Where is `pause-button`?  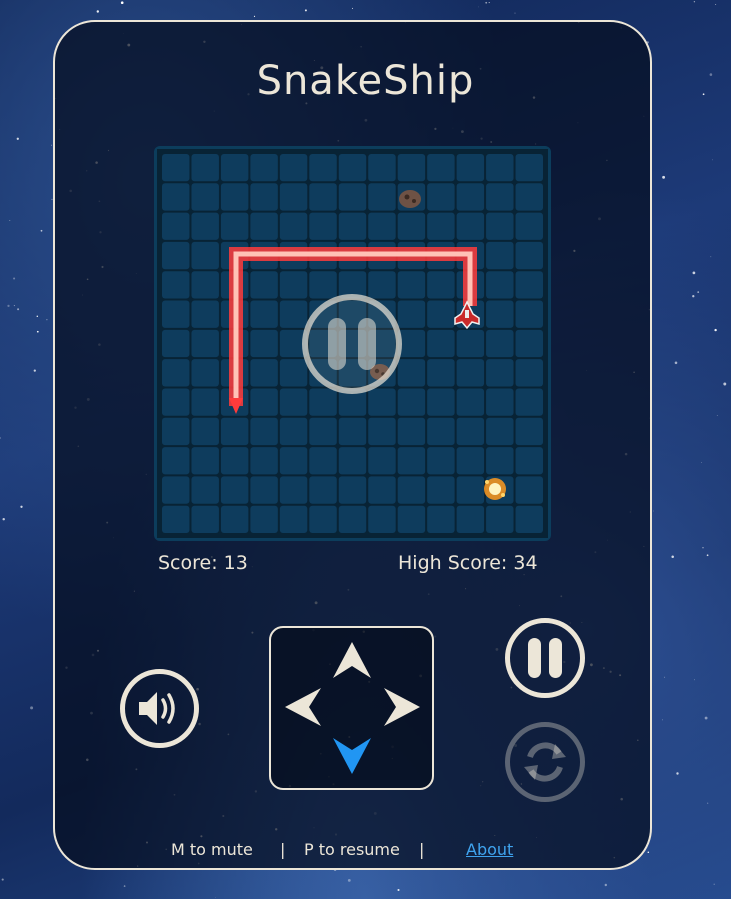 pause-button is located at coordinates (545, 658).